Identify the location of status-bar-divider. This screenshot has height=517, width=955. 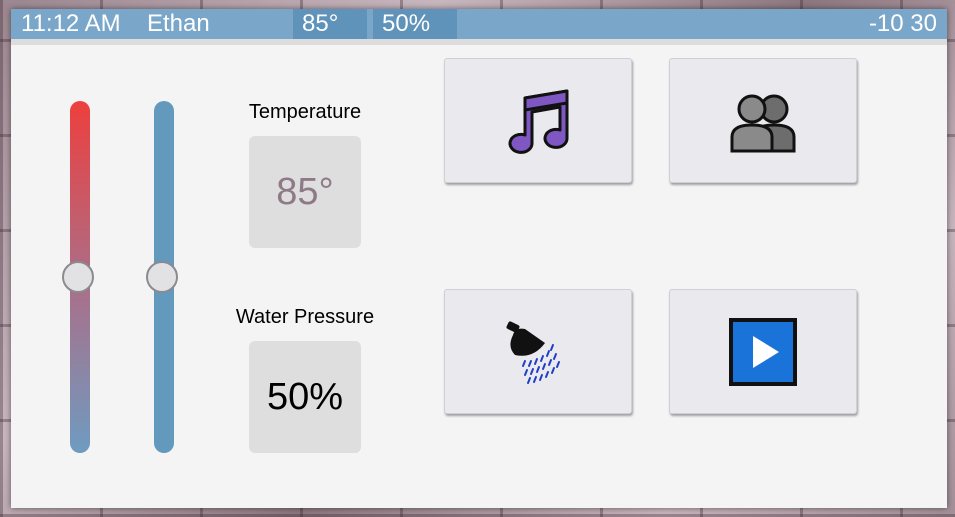
(479, 42).